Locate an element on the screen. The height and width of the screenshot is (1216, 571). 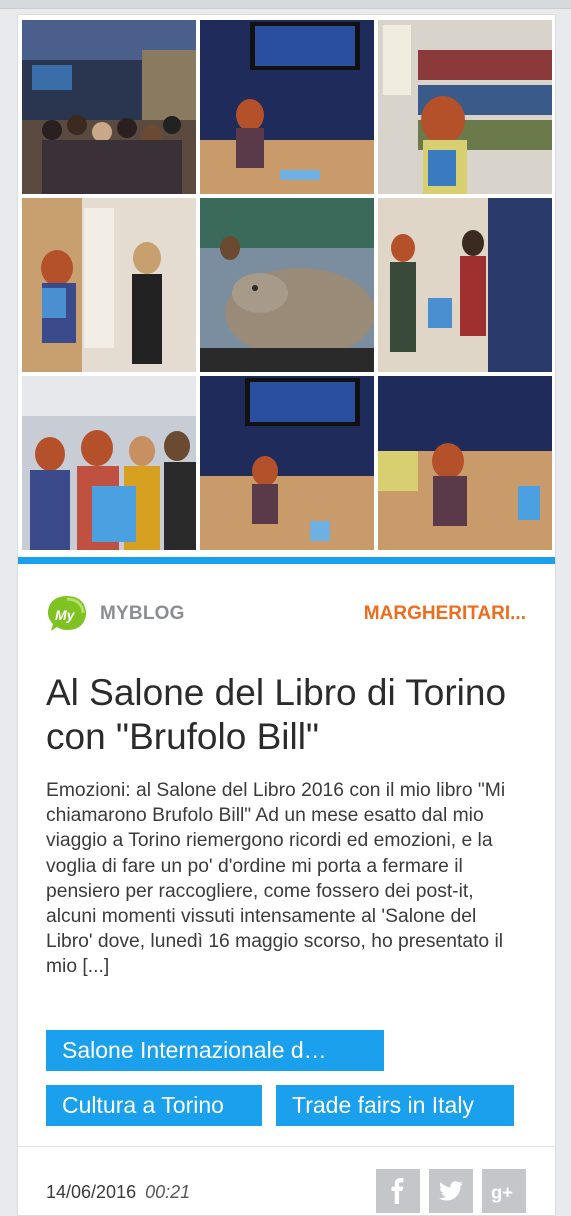
post-time: 00:21 is located at coordinates (168, 1192).